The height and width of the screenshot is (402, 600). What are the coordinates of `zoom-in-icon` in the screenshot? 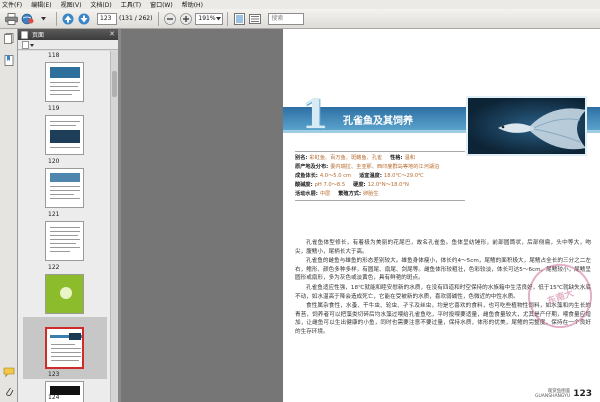 It's located at (186, 18).